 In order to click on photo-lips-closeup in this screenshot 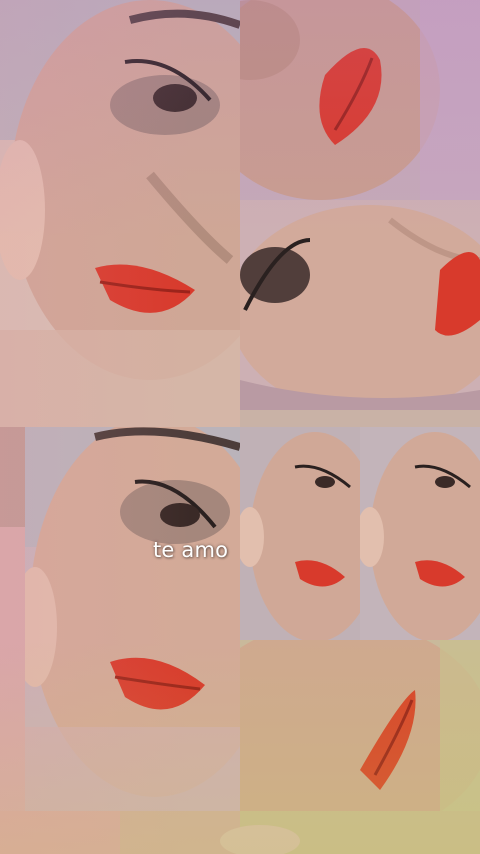, I will do `click(360, 100)`.